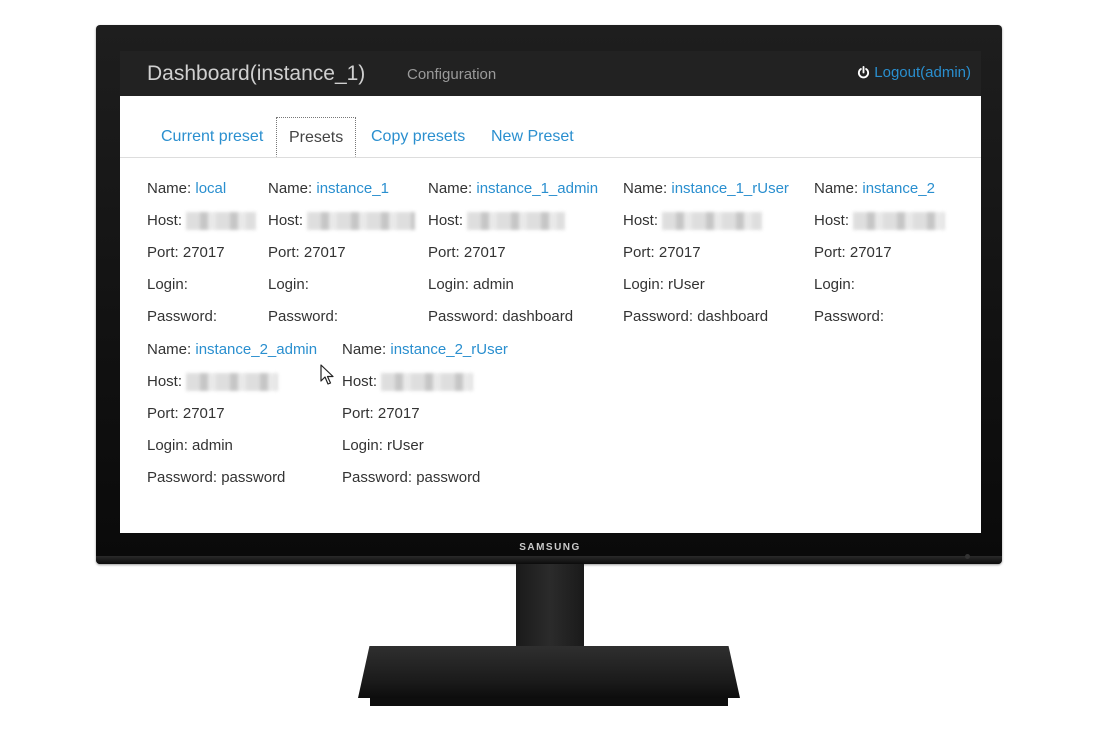 This screenshot has height=733, width=1100. What do you see at coordinates (449, 349) in the screenshot?
I see `preset-name-link: instance_2_rUser` at bounding box center [449, 349].